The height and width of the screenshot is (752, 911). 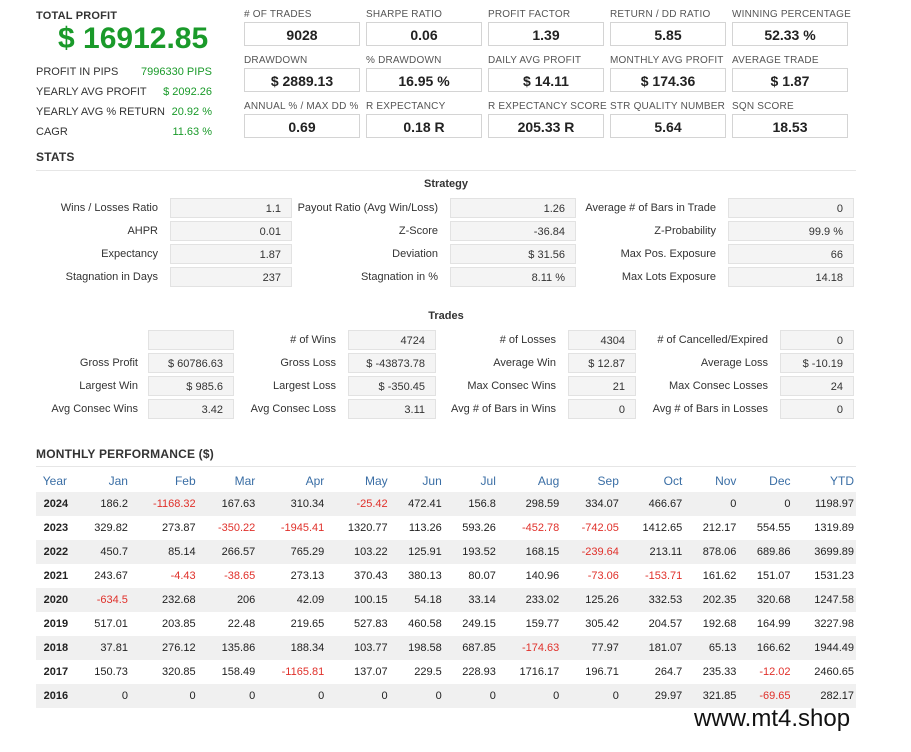 I want to click on metric-label: PROFIT FACTOR, so click(x=529, y=14).